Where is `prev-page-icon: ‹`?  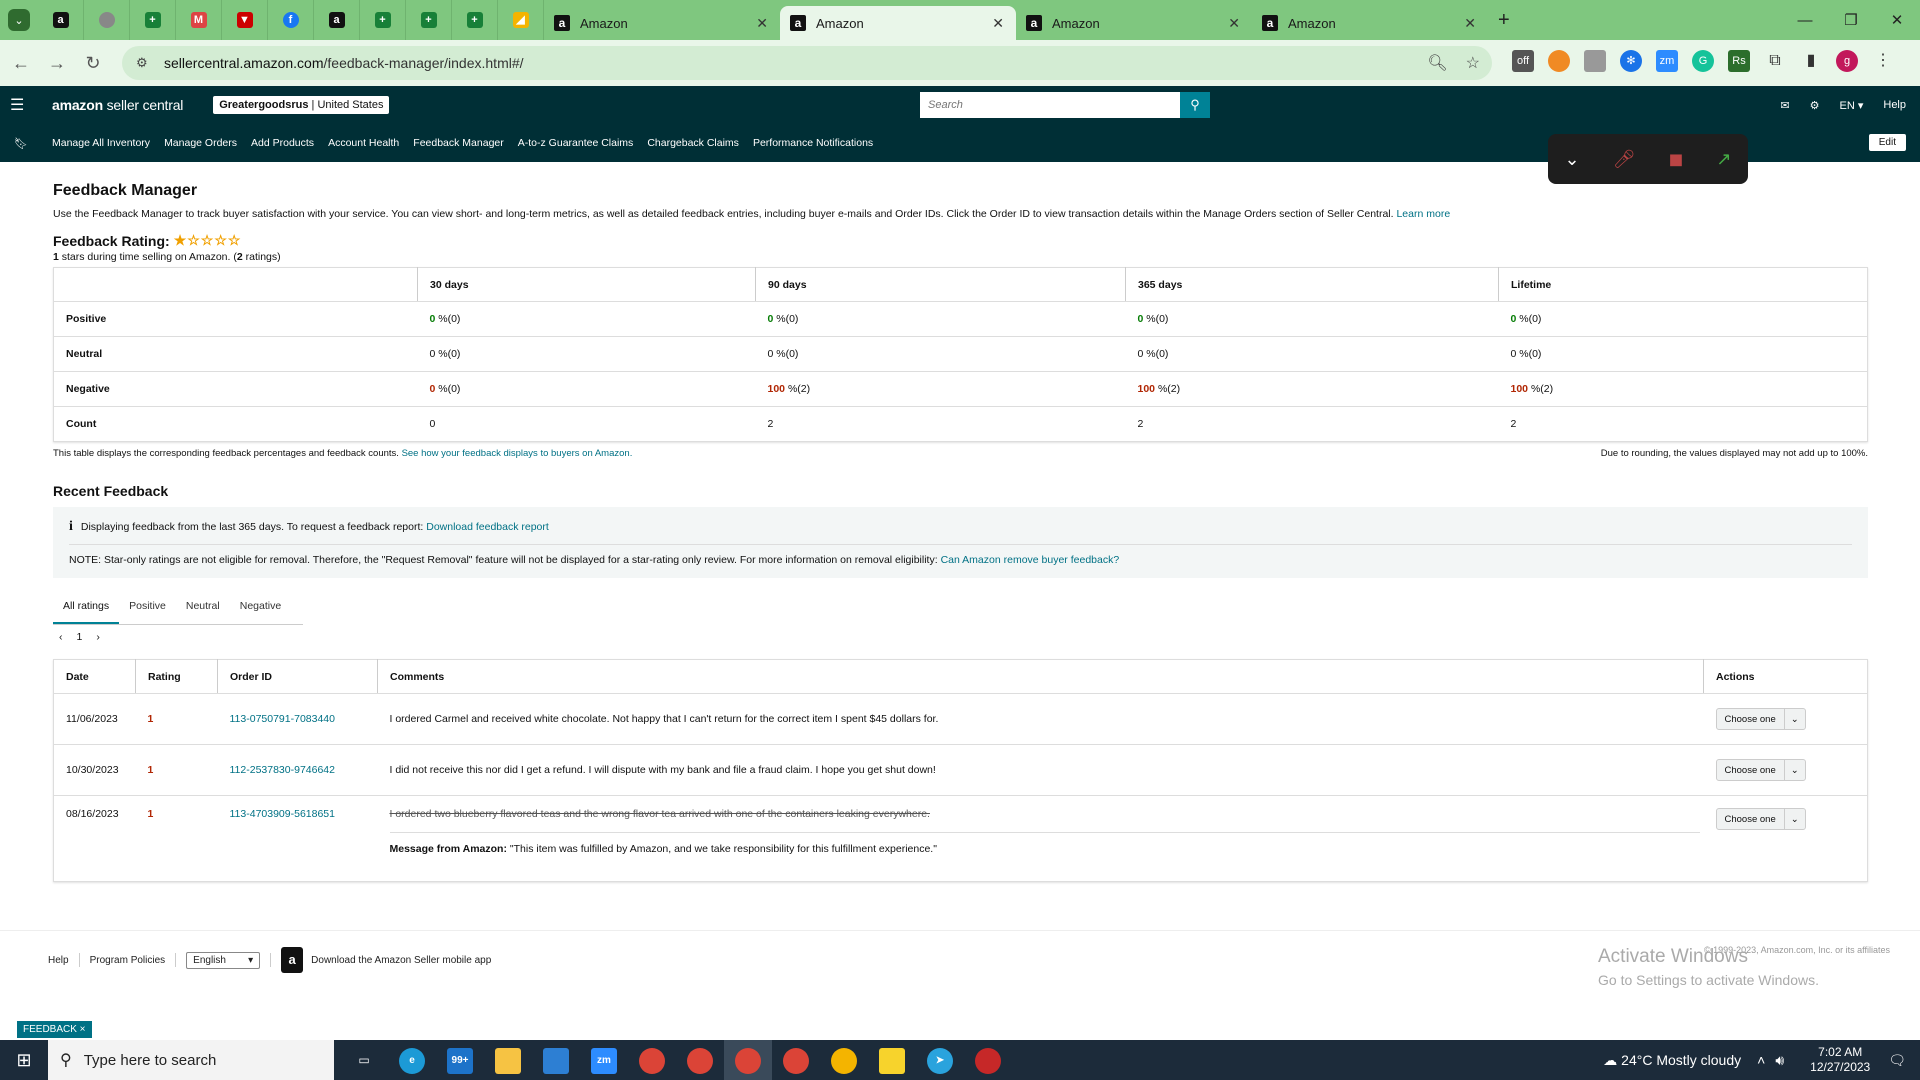
prev-page-icon: ‹ is located at coordinates (61, 637).